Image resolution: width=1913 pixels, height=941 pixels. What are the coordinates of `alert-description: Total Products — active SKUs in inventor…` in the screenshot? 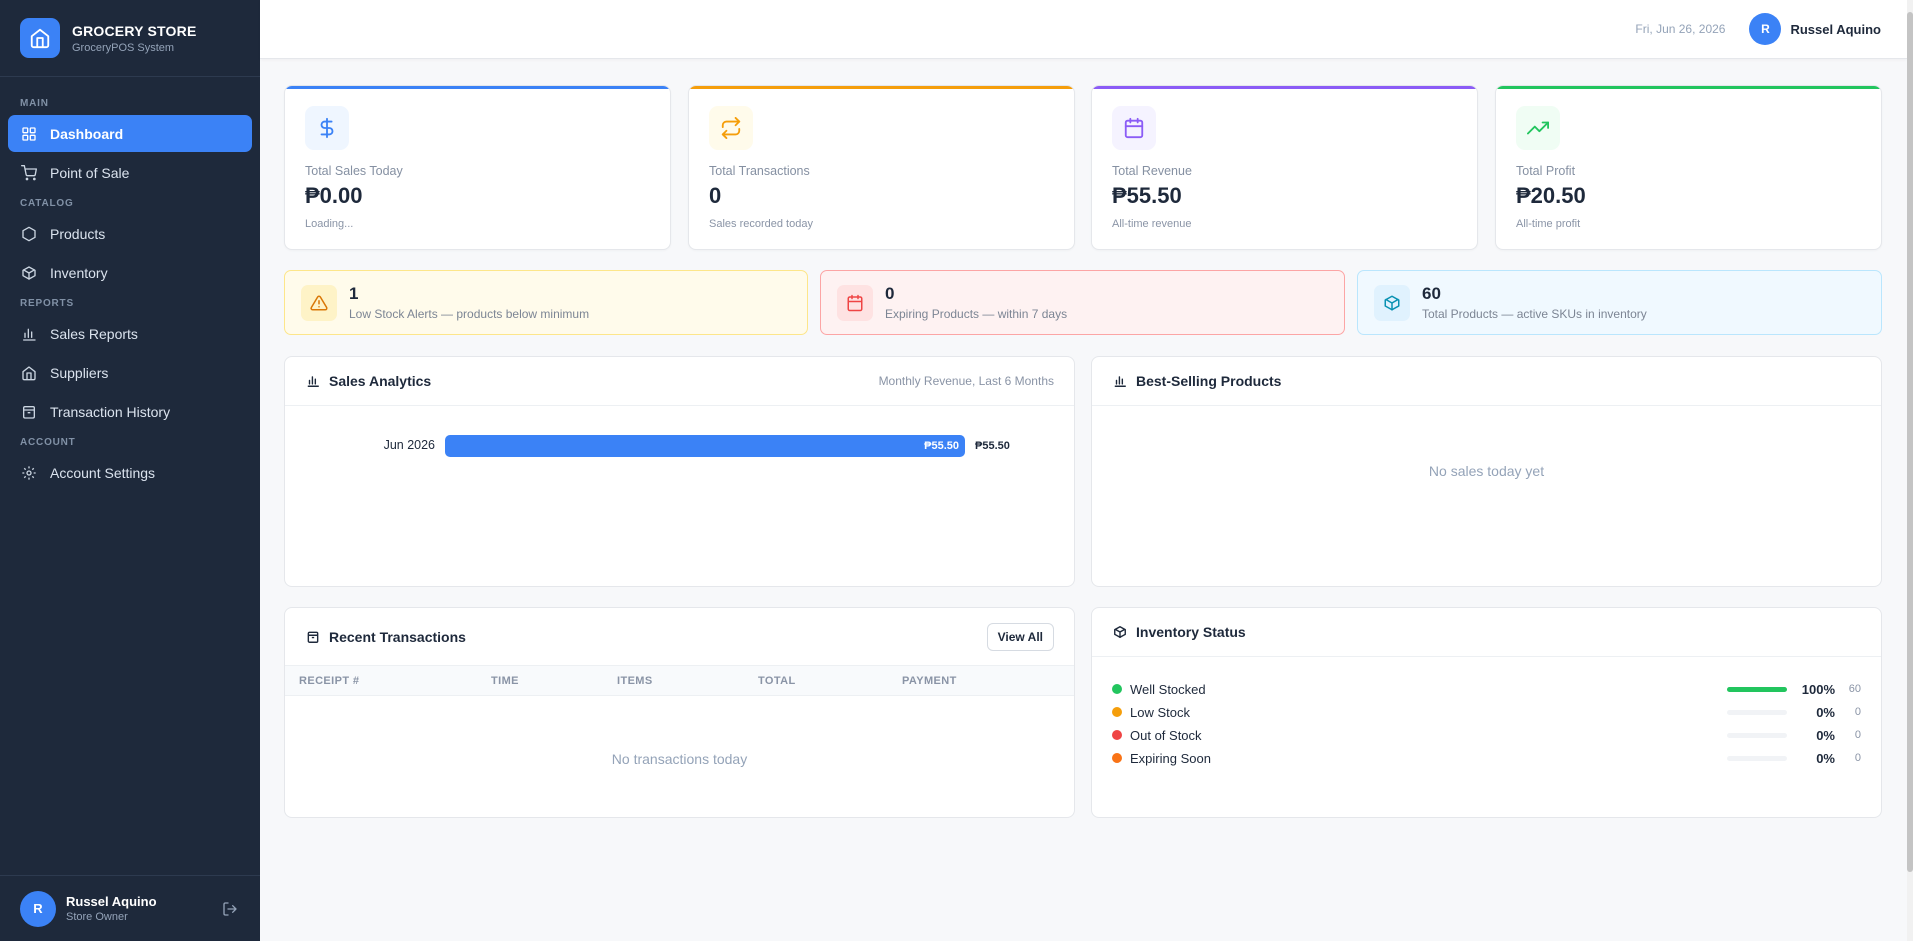 It's located at (1534, 314).